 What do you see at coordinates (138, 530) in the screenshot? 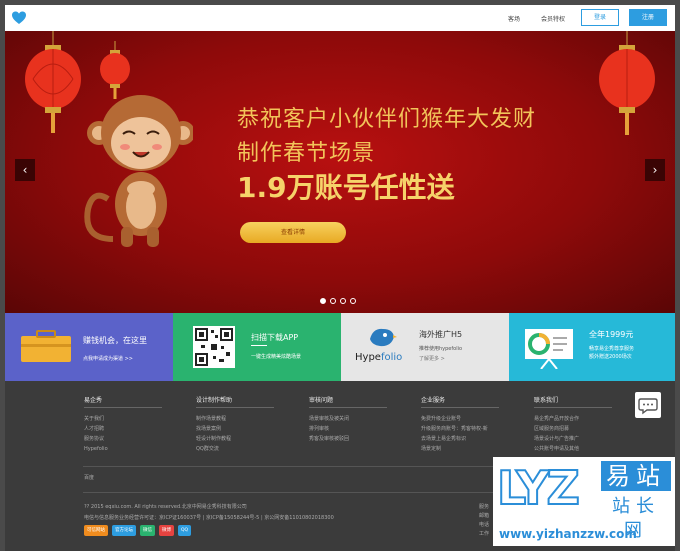
I see `footer-badges: 可信网站 官方论坛 微信 微博 QQ` at bounding box center [138, 530].